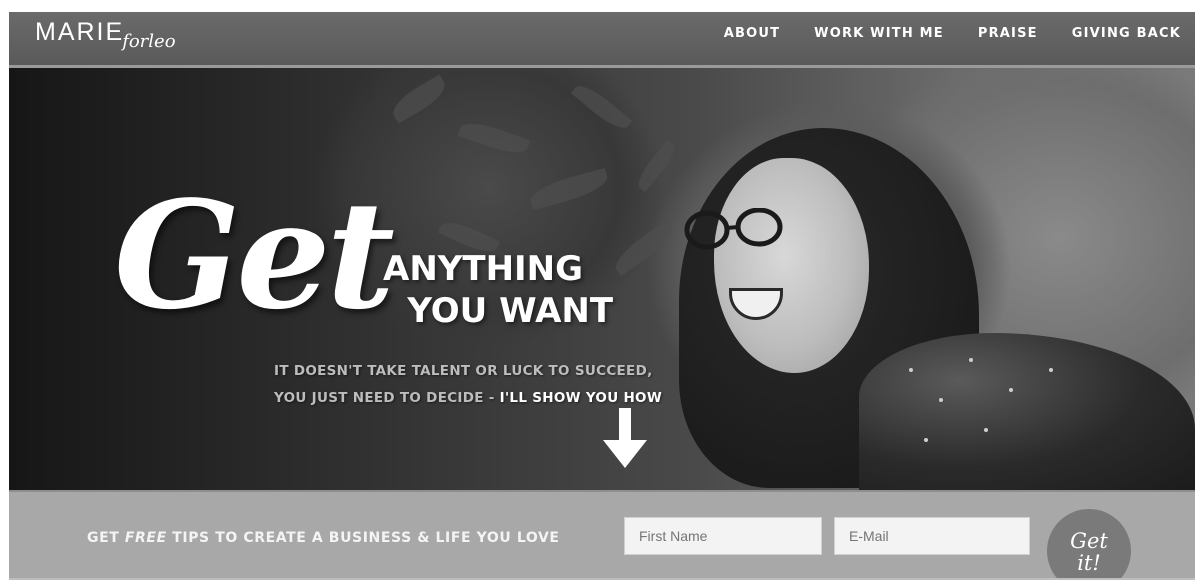 Image resolution: width=1195 pixels, height=580 pixels. What do you see at coordinates (625, 438) in the screenshot?
I see `down-arrow-icon` at bounding box center [625, 438].